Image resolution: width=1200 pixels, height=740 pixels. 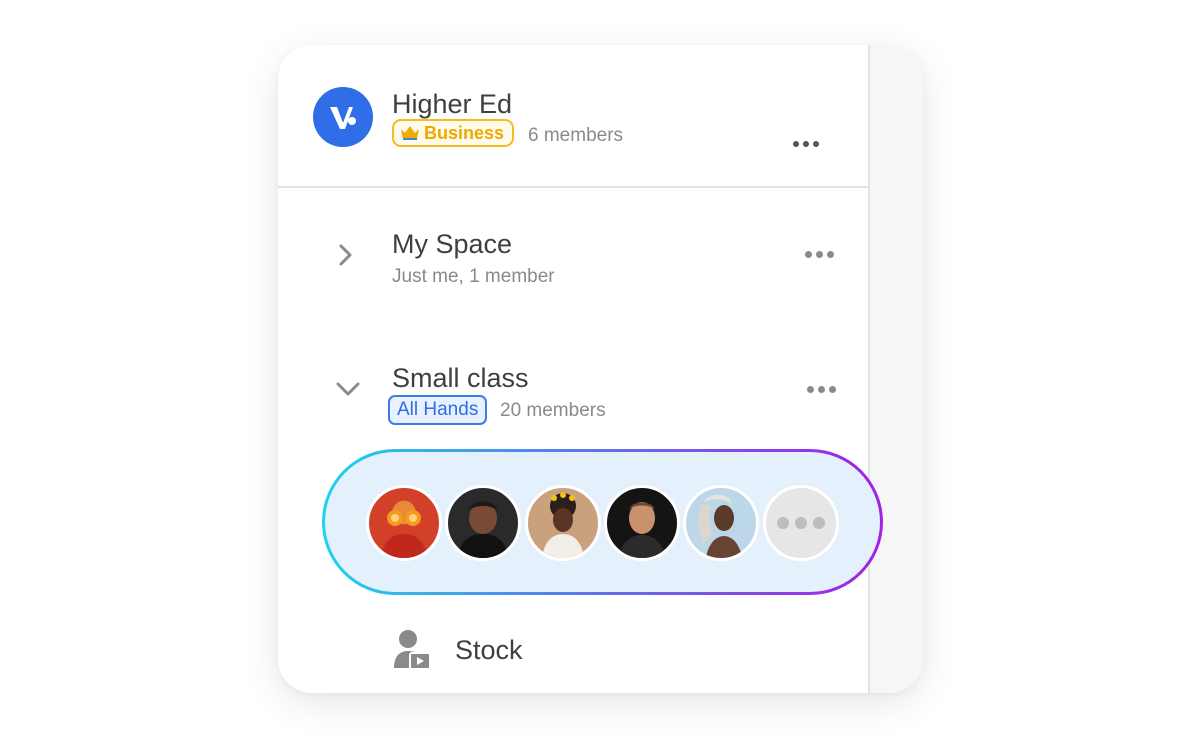 I want to click on space-title-my-space: My Space, so click(x=452, y=244).